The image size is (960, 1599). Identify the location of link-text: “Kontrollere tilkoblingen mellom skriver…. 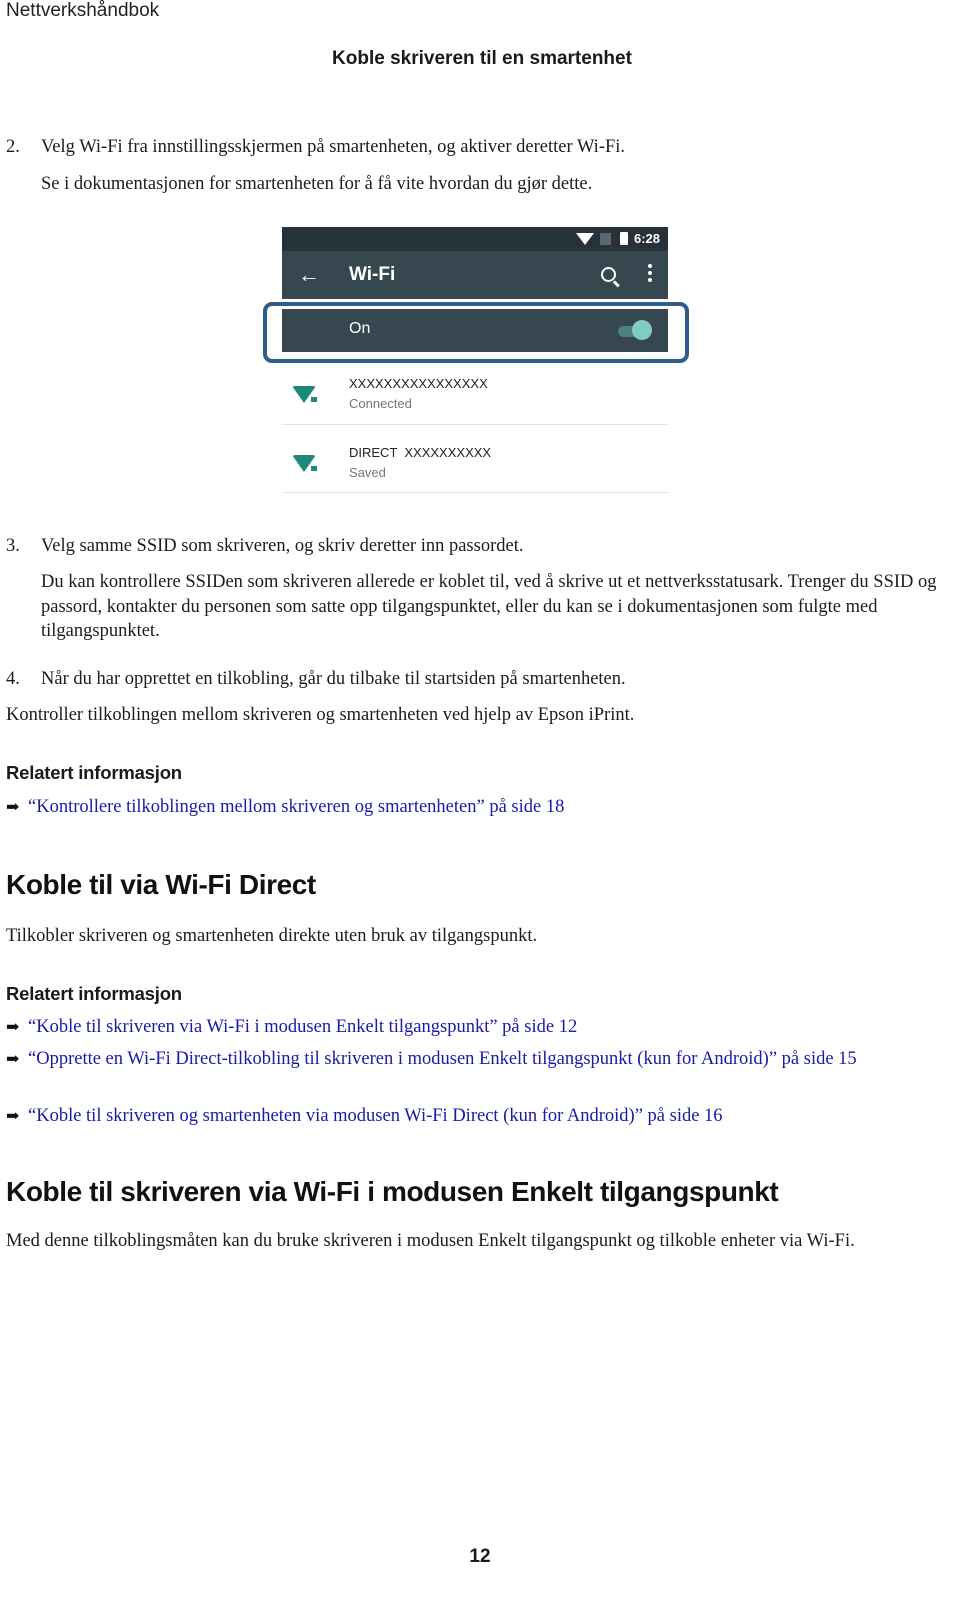
(296, 807).